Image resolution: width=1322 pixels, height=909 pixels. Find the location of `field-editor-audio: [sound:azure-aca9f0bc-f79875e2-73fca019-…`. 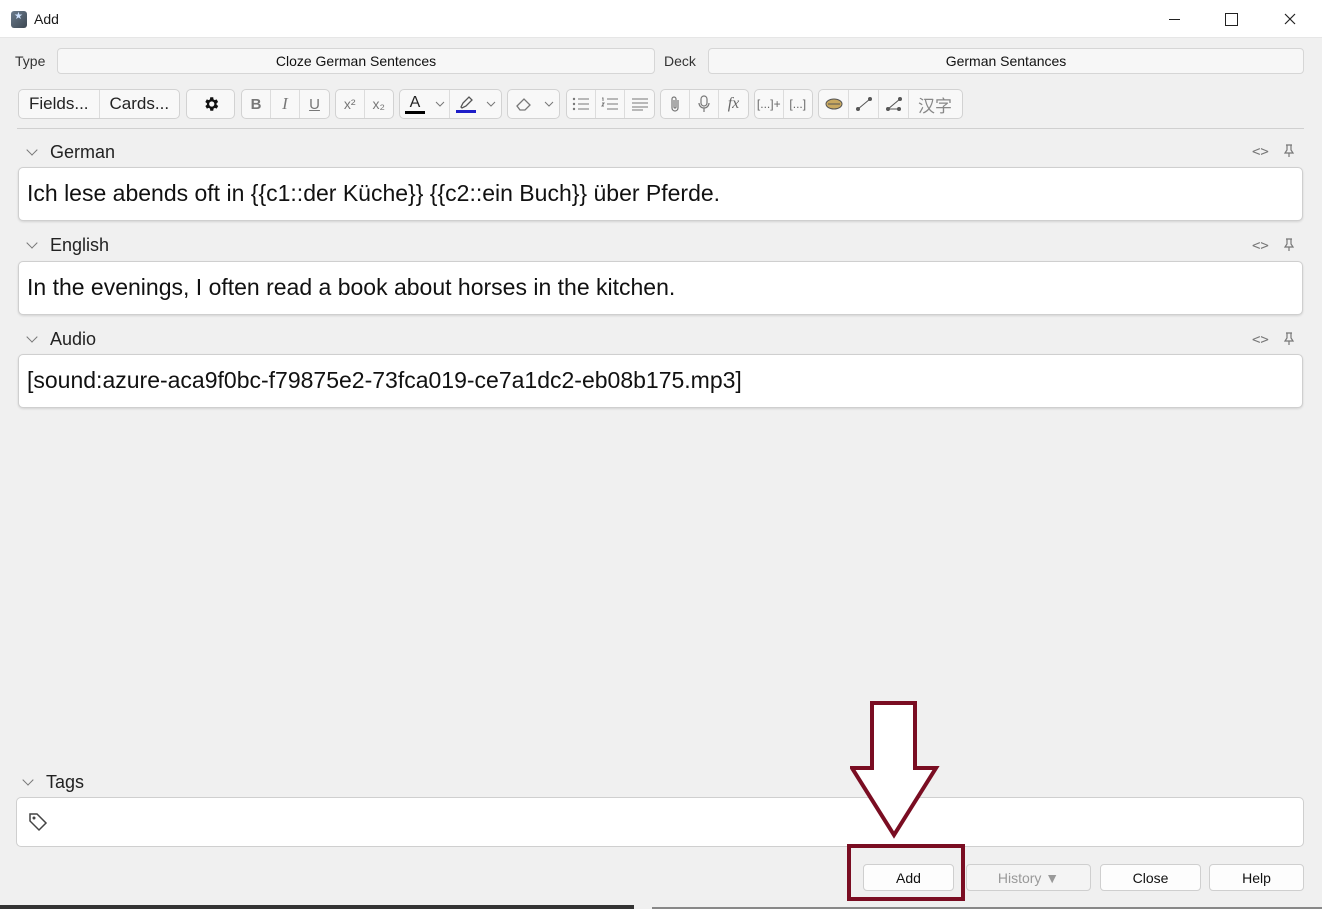

field-editor-audio: [sound:azure-aca9f0bc-f79875e2-73fca019-… is located at coordinates (660, 381).